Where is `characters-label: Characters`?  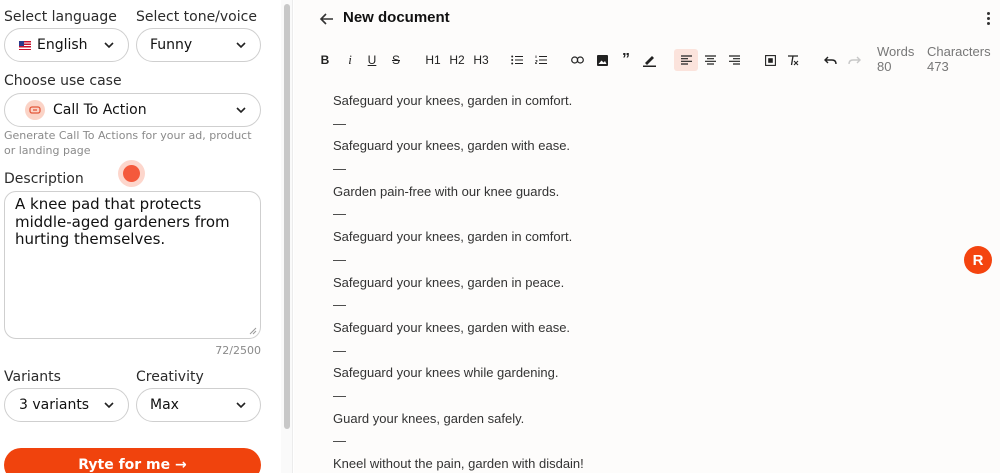
characters-label: Characters is located at coordinates (959, 51).